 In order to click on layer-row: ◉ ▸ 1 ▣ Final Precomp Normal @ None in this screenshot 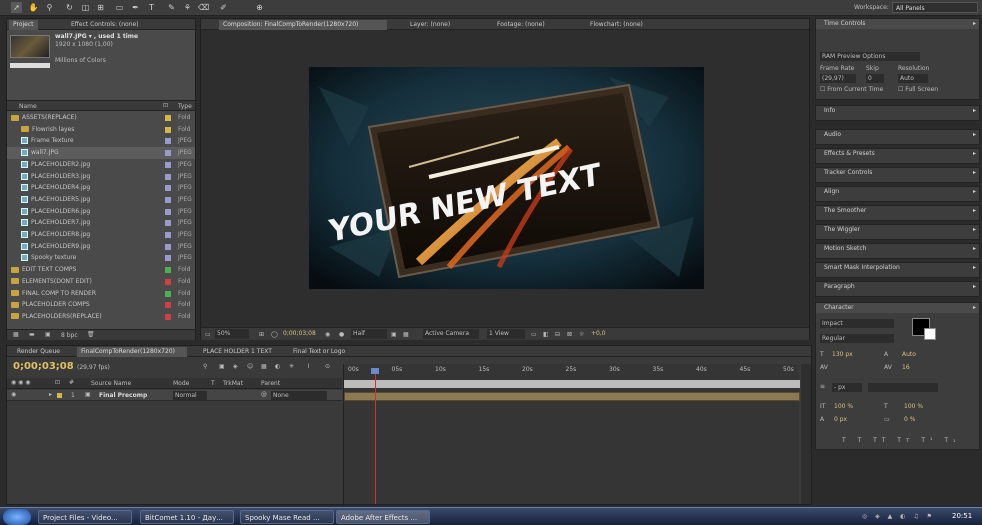, I will do `click(174, 395)`.